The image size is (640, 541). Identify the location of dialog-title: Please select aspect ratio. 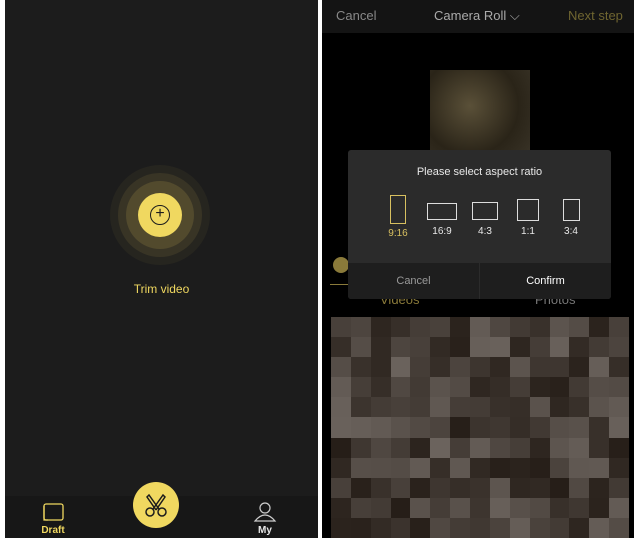
(479, 172).